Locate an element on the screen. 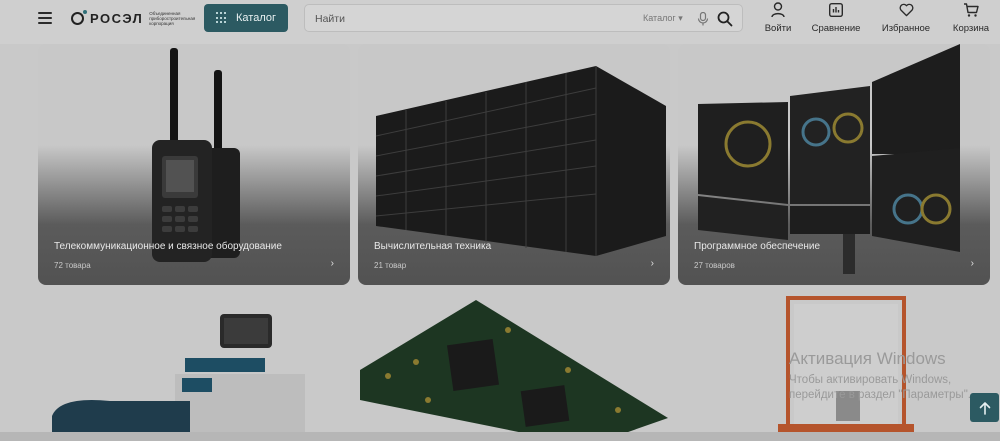  medical-equipment-image is located at coordinates (178, 377).